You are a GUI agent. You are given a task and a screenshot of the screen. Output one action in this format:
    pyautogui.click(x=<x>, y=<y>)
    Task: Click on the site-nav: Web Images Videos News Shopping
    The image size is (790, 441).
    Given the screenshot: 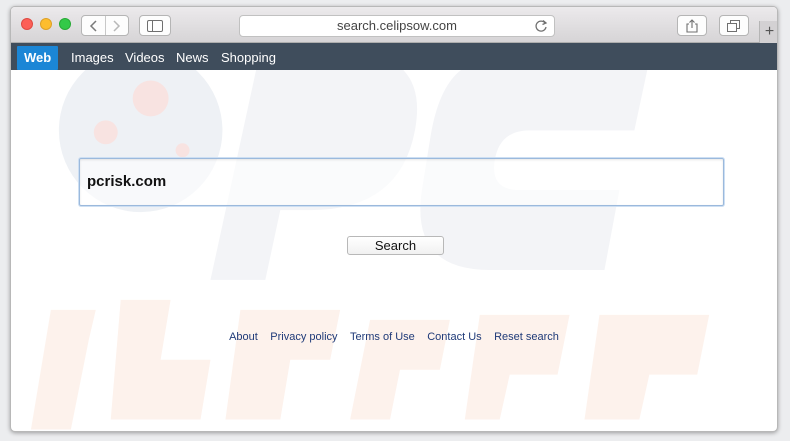 What is the action you would take?
    pyautogui.click(x=394, y=56)
    